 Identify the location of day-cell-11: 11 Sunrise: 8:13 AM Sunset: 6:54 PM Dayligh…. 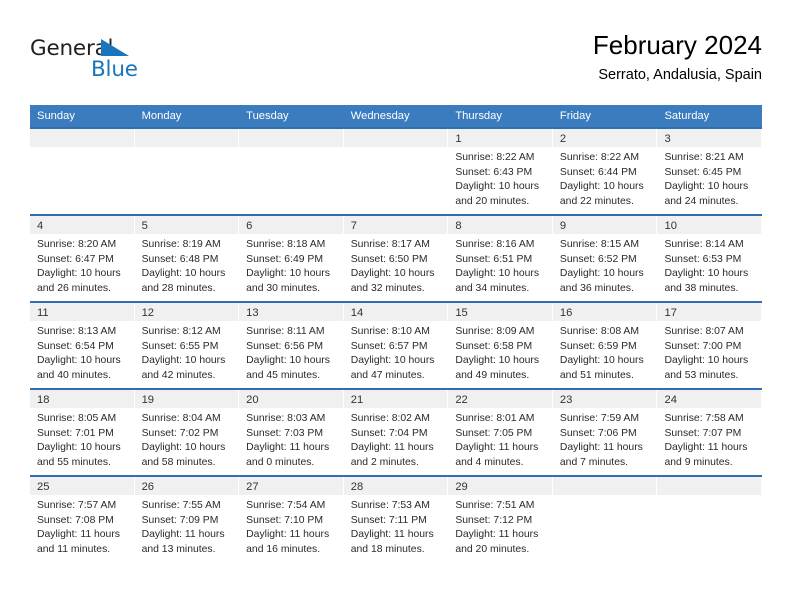
(82, 345).